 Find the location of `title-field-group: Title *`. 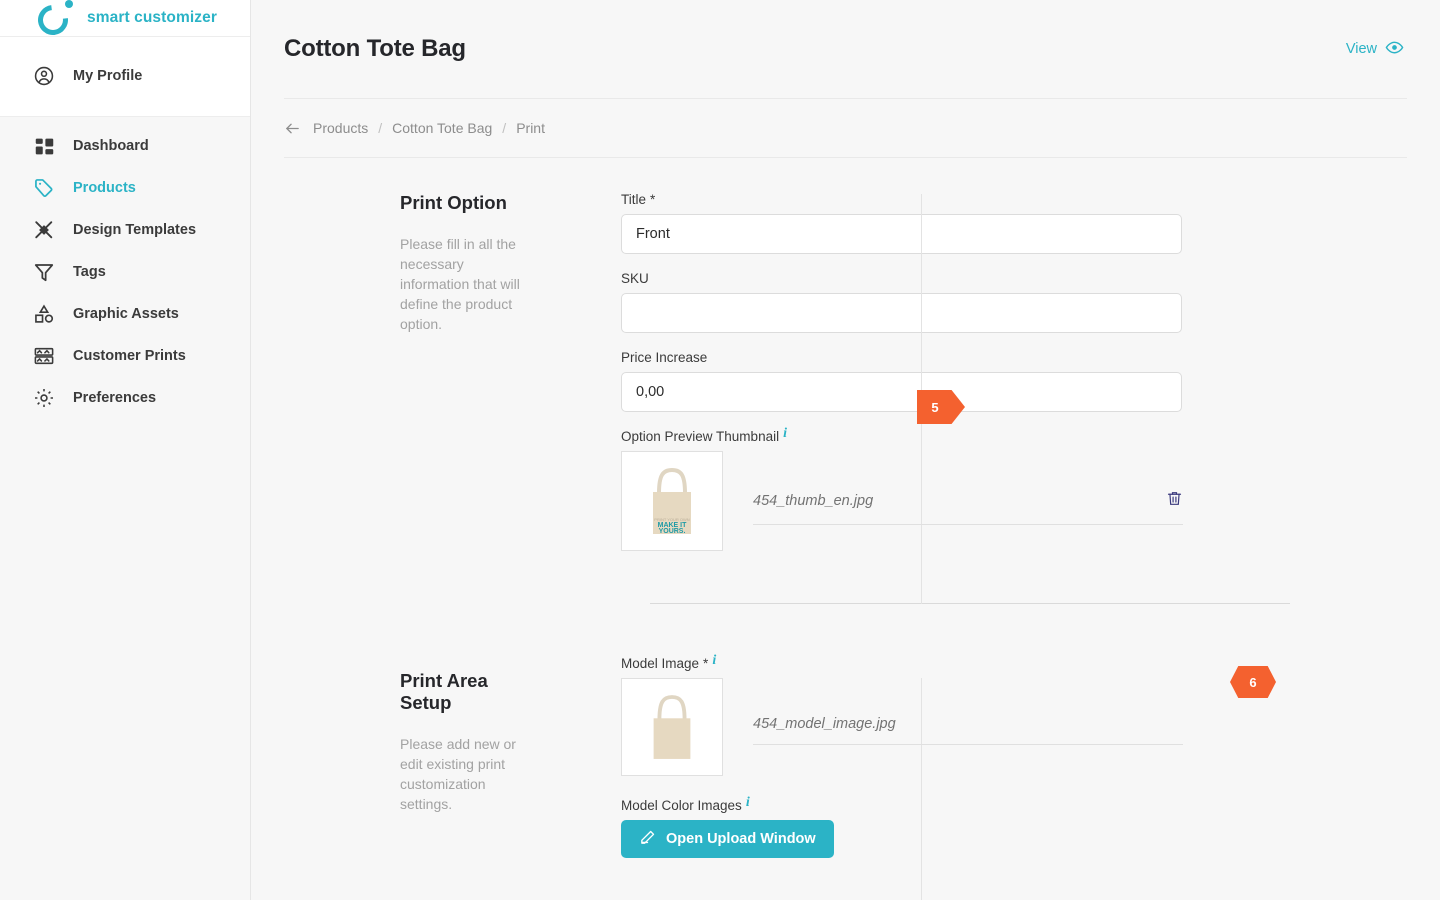

title-field-group: Title * is located at coordinates (960, 223).